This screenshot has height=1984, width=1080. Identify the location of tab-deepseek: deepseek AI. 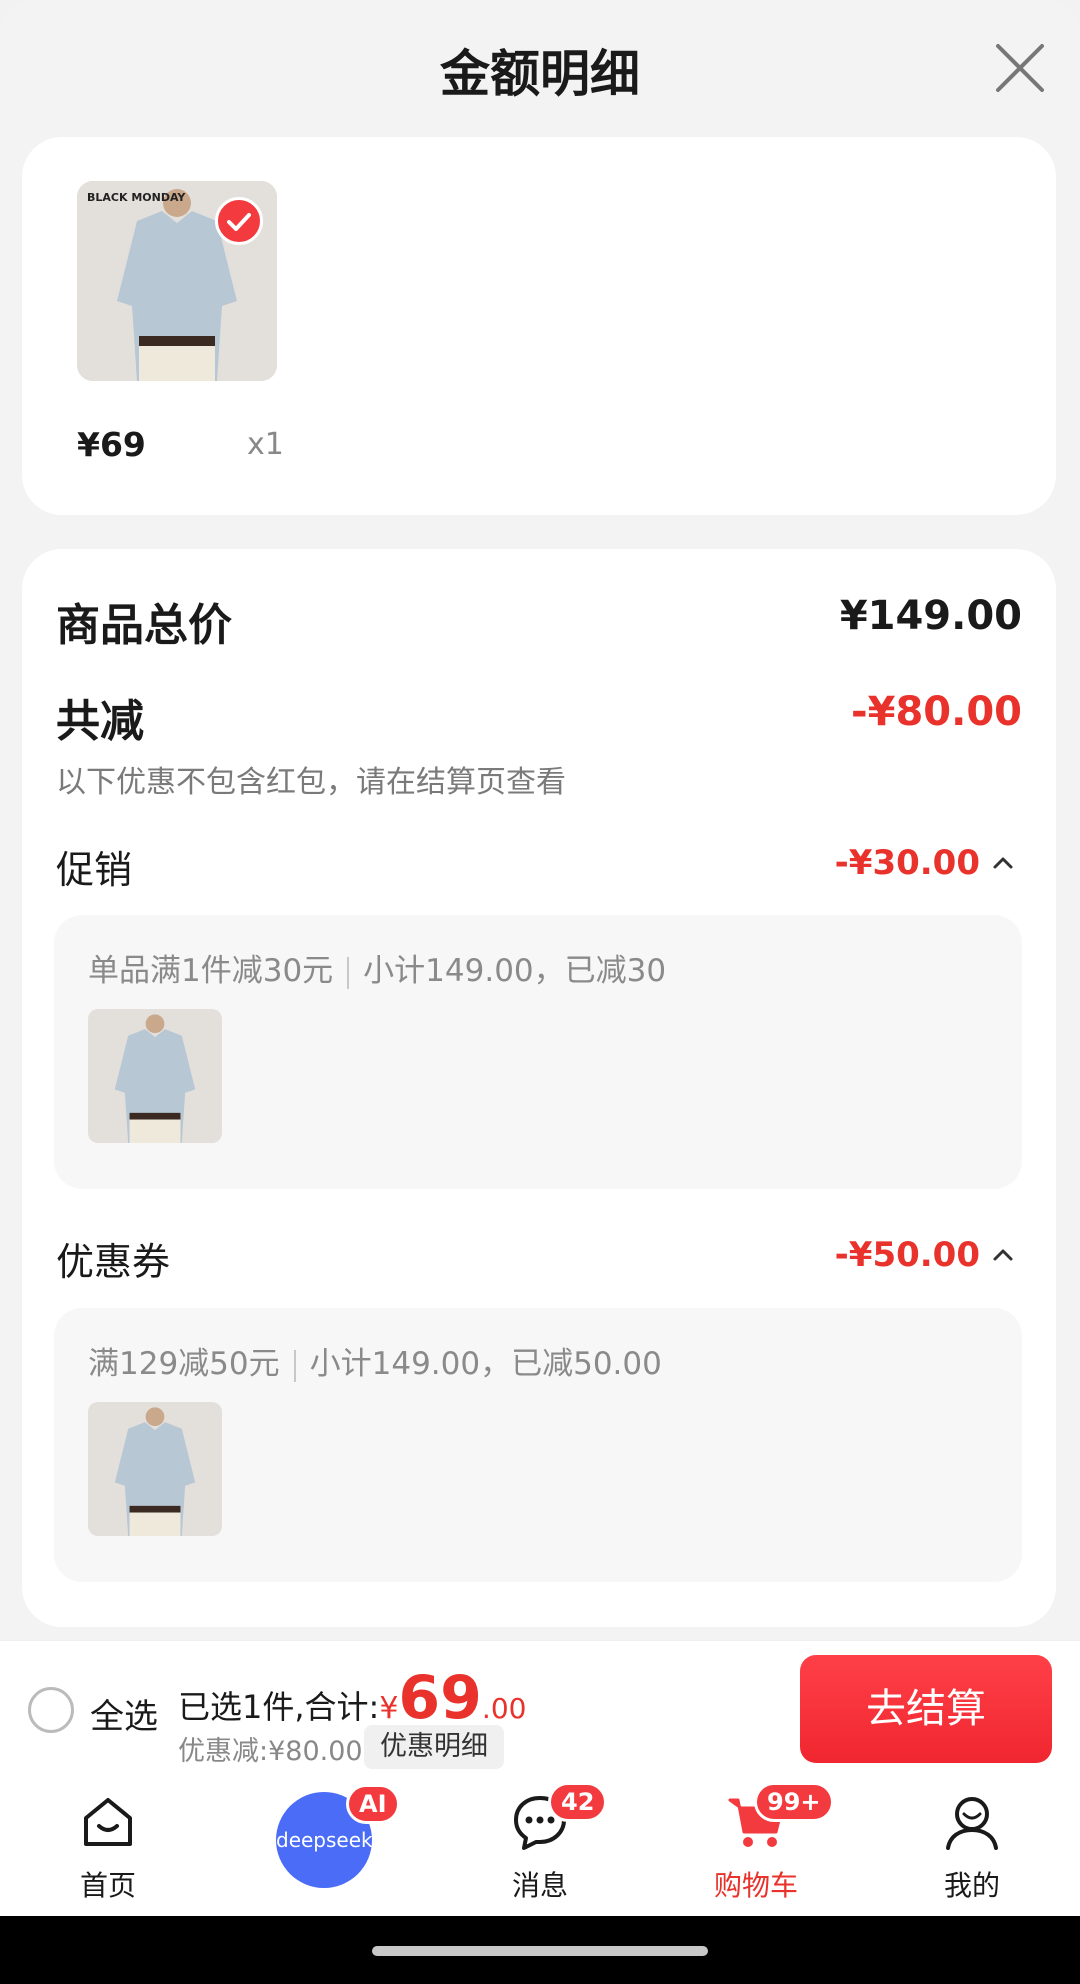
(324, 1847).